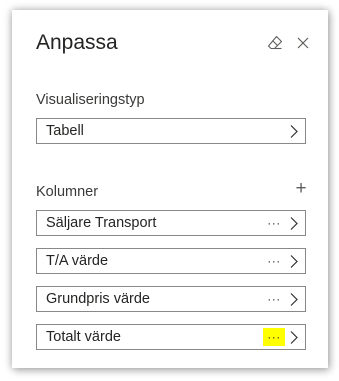 This screenshot has width=339, height=381. What do you see at coordinates (175, 45) in the screenshot?
I see `panel-header: Anpassa` at bounding box center [175, 45].